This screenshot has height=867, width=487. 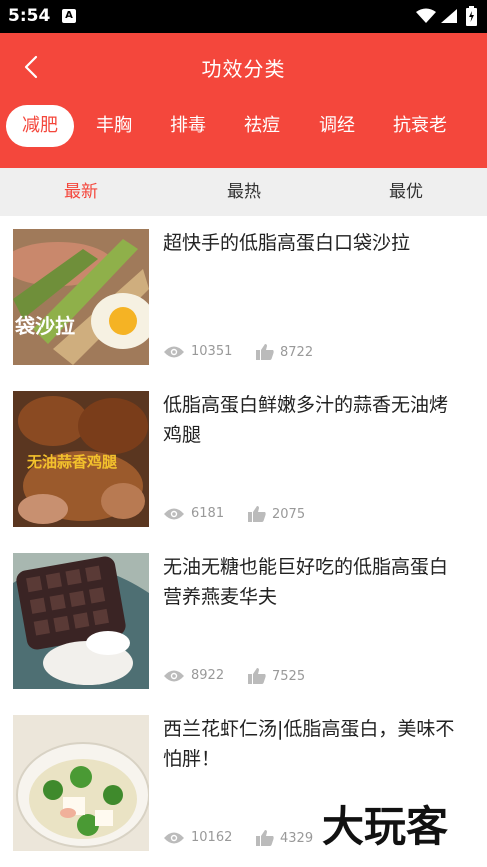 What do you see at coordinates (306, 420) in the screenshot?
I see `recipe-title: 低脂高蛋白鲜嫩多汁的蒜香无油烤鸡腿` at bounding box center [306, 420].